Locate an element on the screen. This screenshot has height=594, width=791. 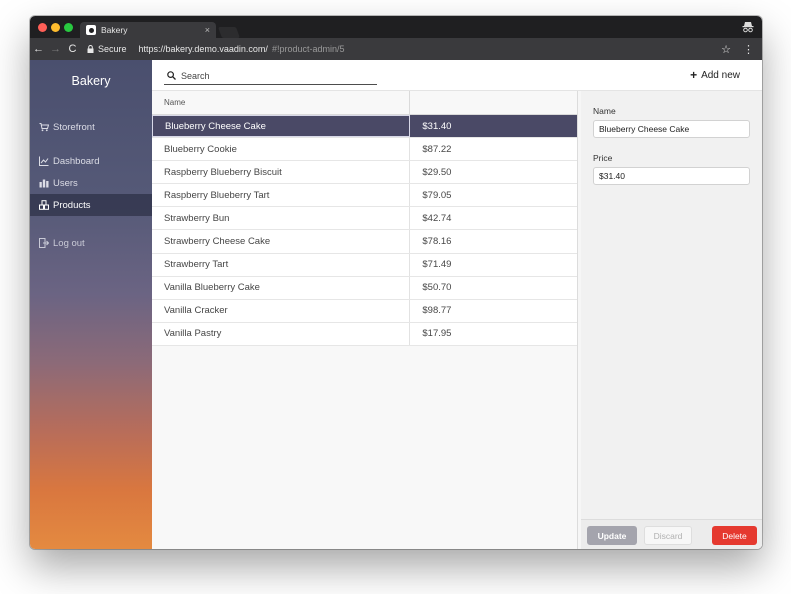
cell-price: $79.05 is located at coordinates (437, 195).